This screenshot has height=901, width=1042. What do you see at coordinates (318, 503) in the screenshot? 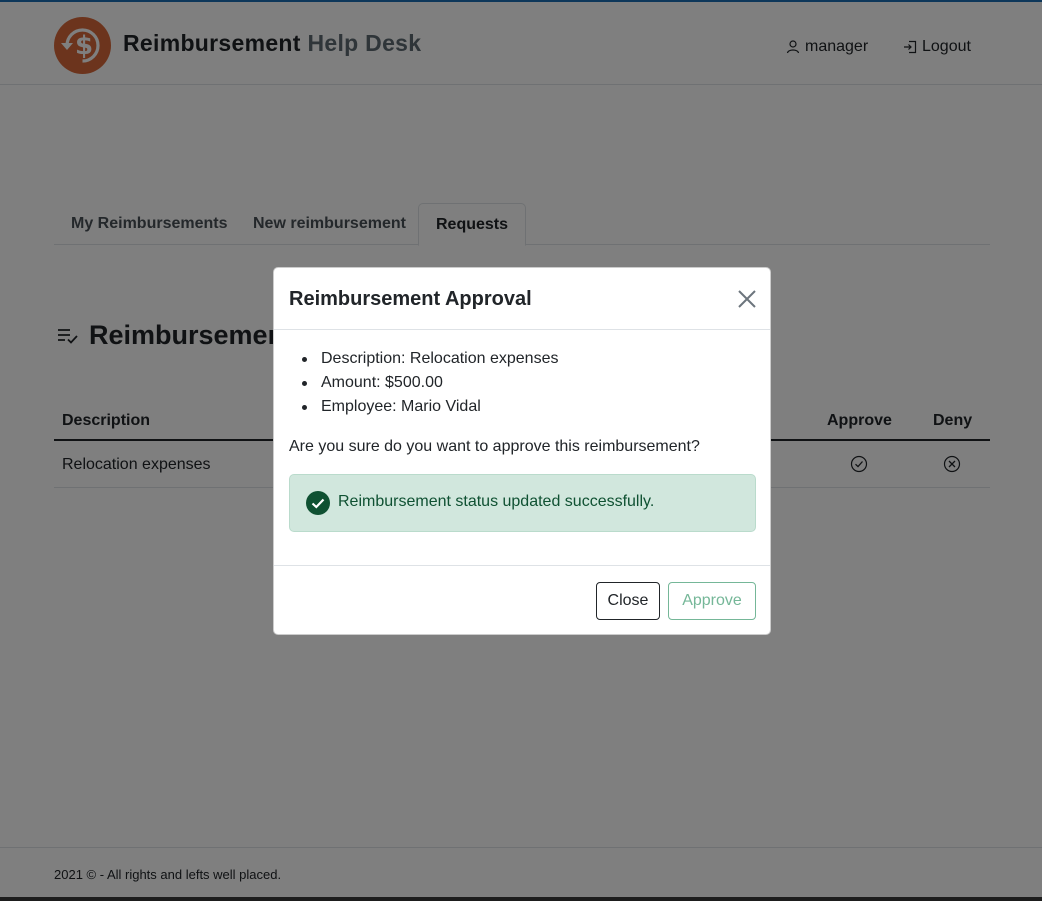
I see `check-circle-icon` at bounding box center [318, 503].